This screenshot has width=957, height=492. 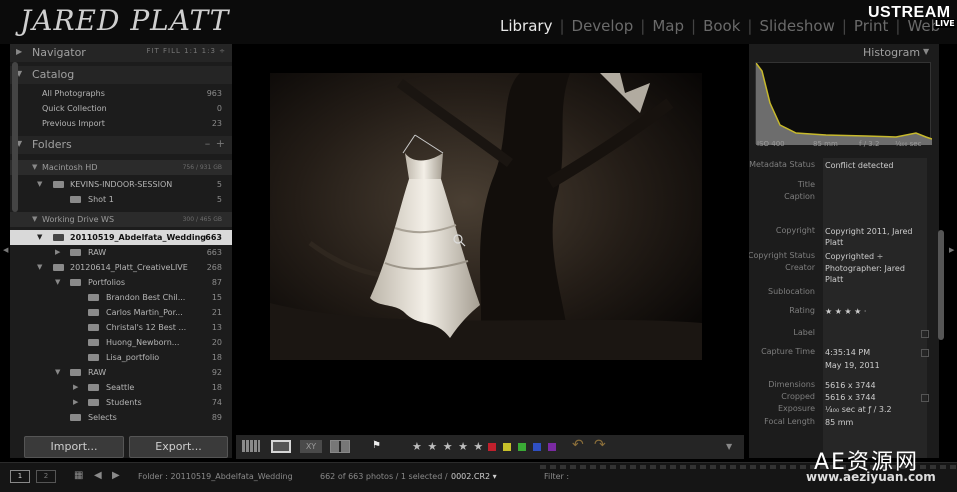 I want to click on folder-raw: ▶ RAW 663, so click(x=121, y=252).